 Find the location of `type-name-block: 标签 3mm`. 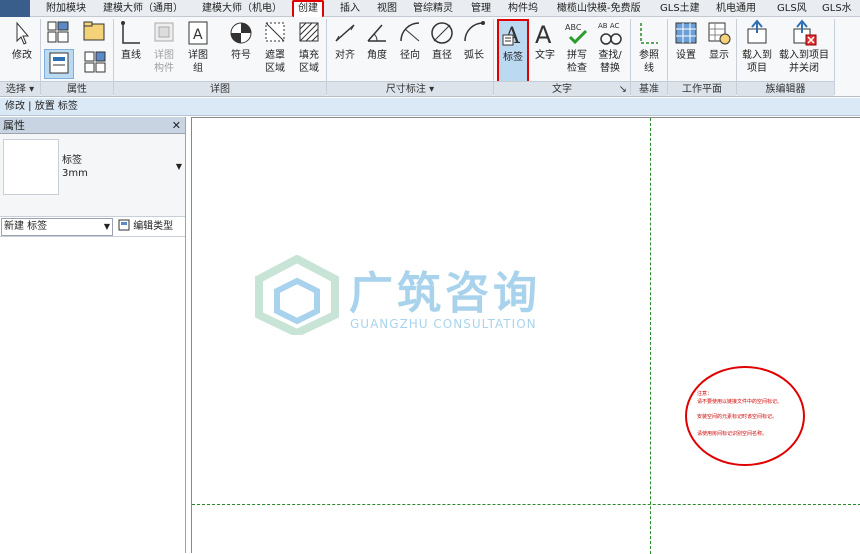

type-name-block: 标签 3mm is located at coordinates (75, 167).